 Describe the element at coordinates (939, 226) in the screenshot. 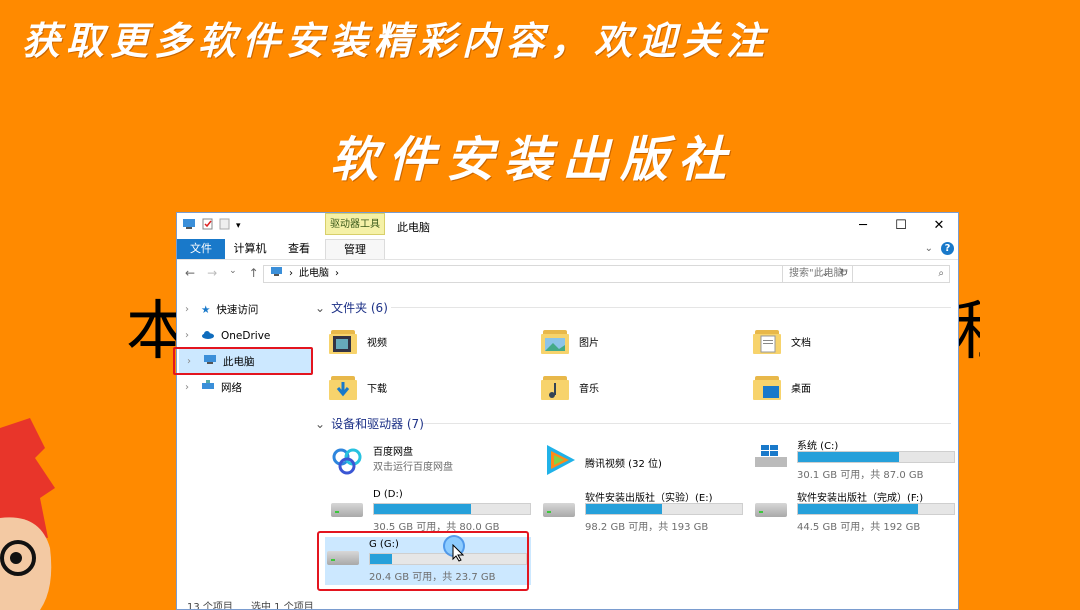

I see `close-button: ✕` at that location.